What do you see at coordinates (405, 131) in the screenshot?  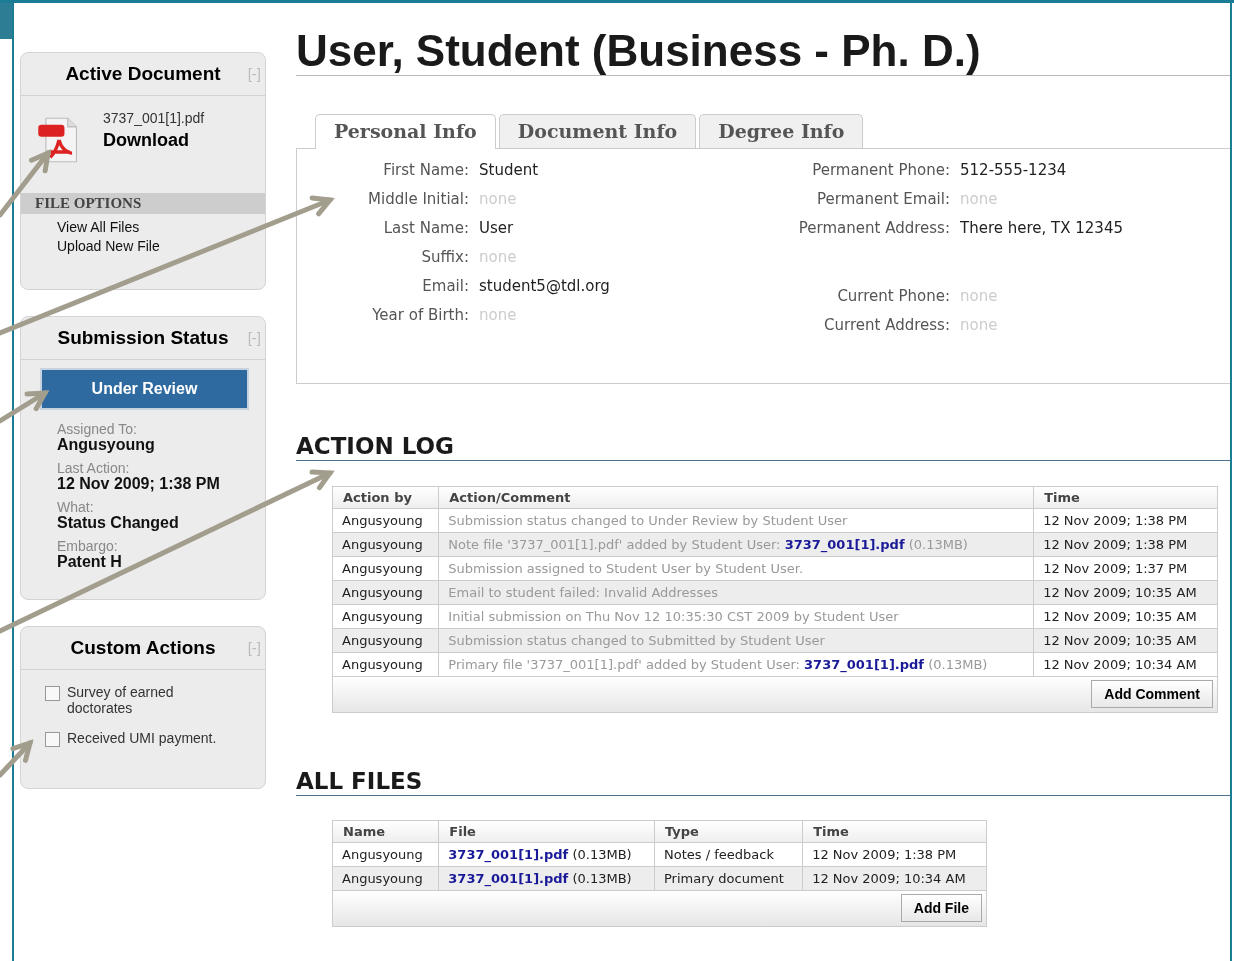 I see `tab: Personal Info` at bounding box center [405, 131].